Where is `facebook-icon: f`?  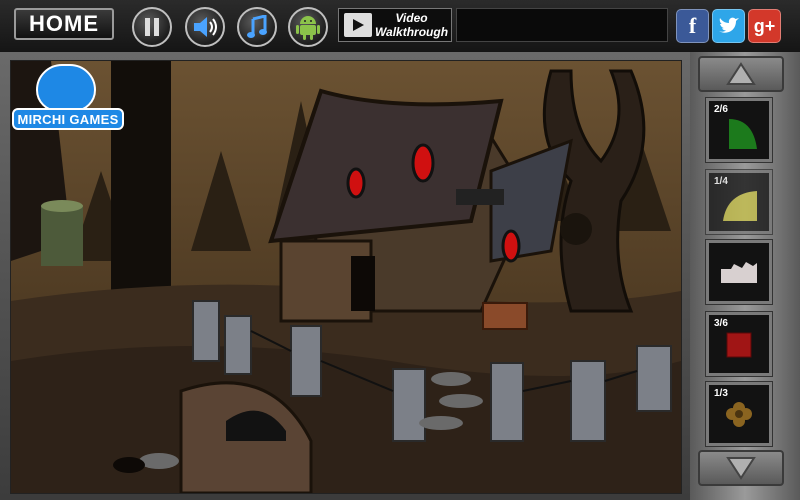 facebook-icon: f is located at coordinates (692, 25).